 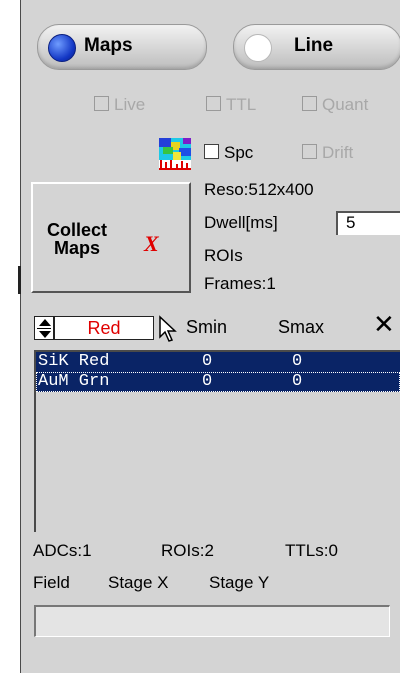 I want to click on spinner-divider, so click(x=44, y=328).